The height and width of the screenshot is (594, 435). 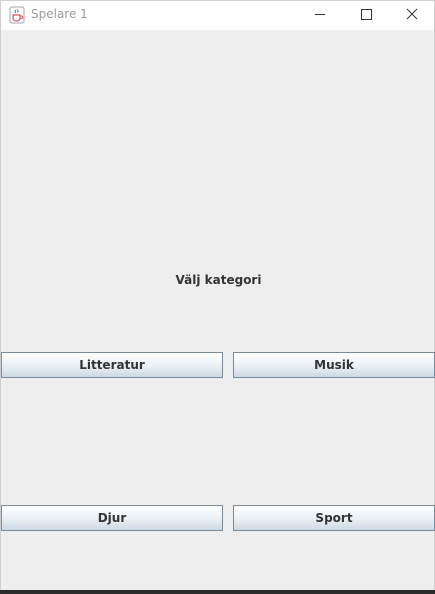 What do you see at coordinates (217, 15) in the screenshot?
I see `title-bar: Spelare 1` at bounding box center [217, 15].